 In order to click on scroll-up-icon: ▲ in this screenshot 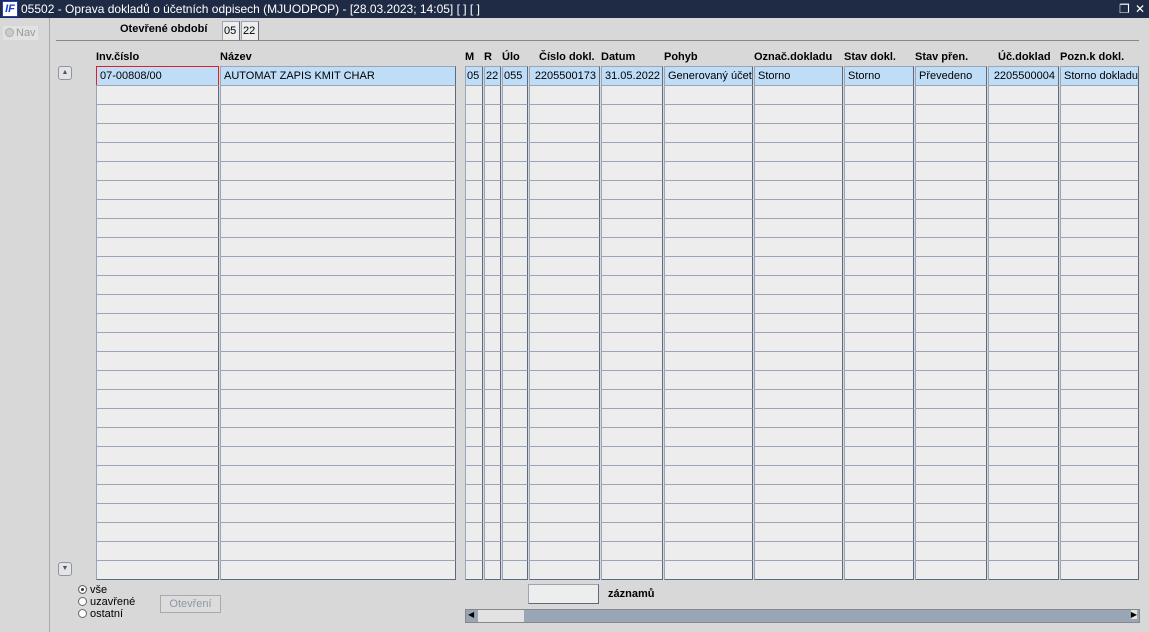, I will do `click(65, 73)`.